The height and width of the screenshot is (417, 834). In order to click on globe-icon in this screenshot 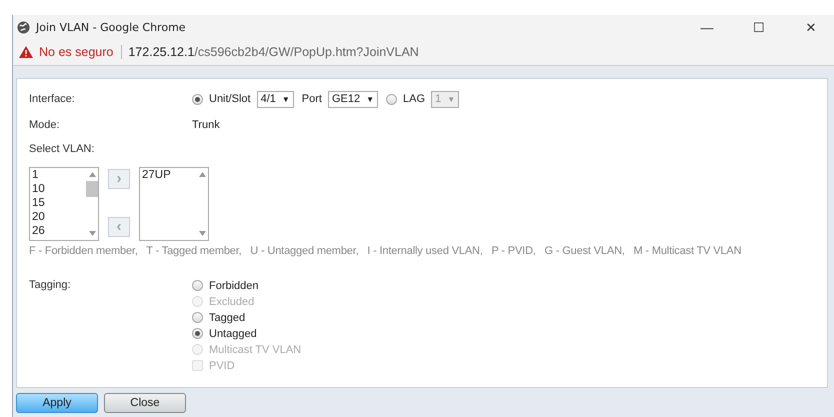, I will do `click(23, 27)`.